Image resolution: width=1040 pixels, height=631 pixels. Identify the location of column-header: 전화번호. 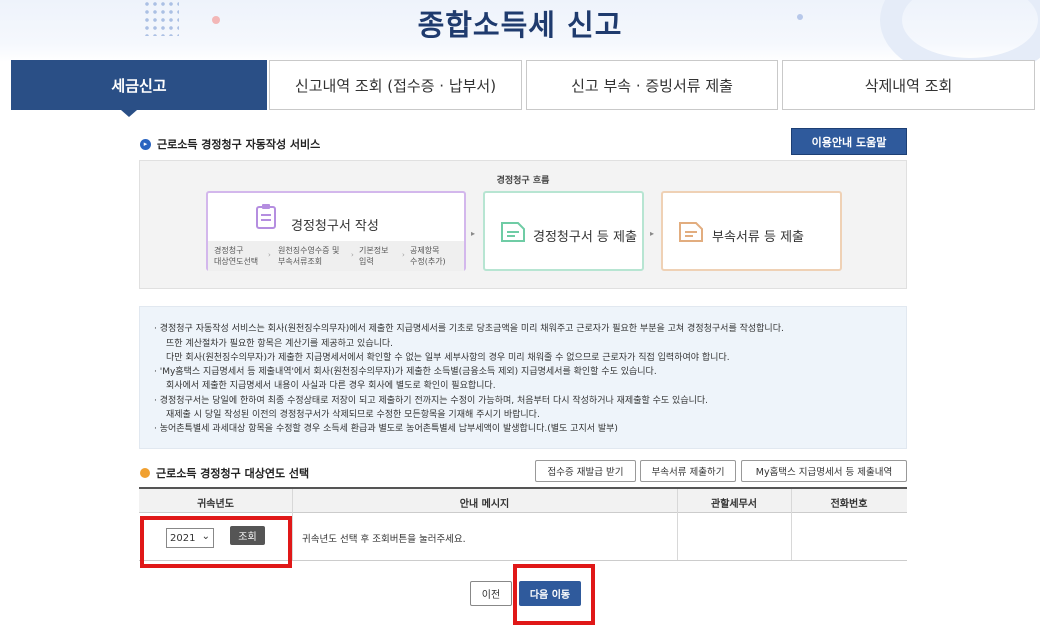
(849, 504).